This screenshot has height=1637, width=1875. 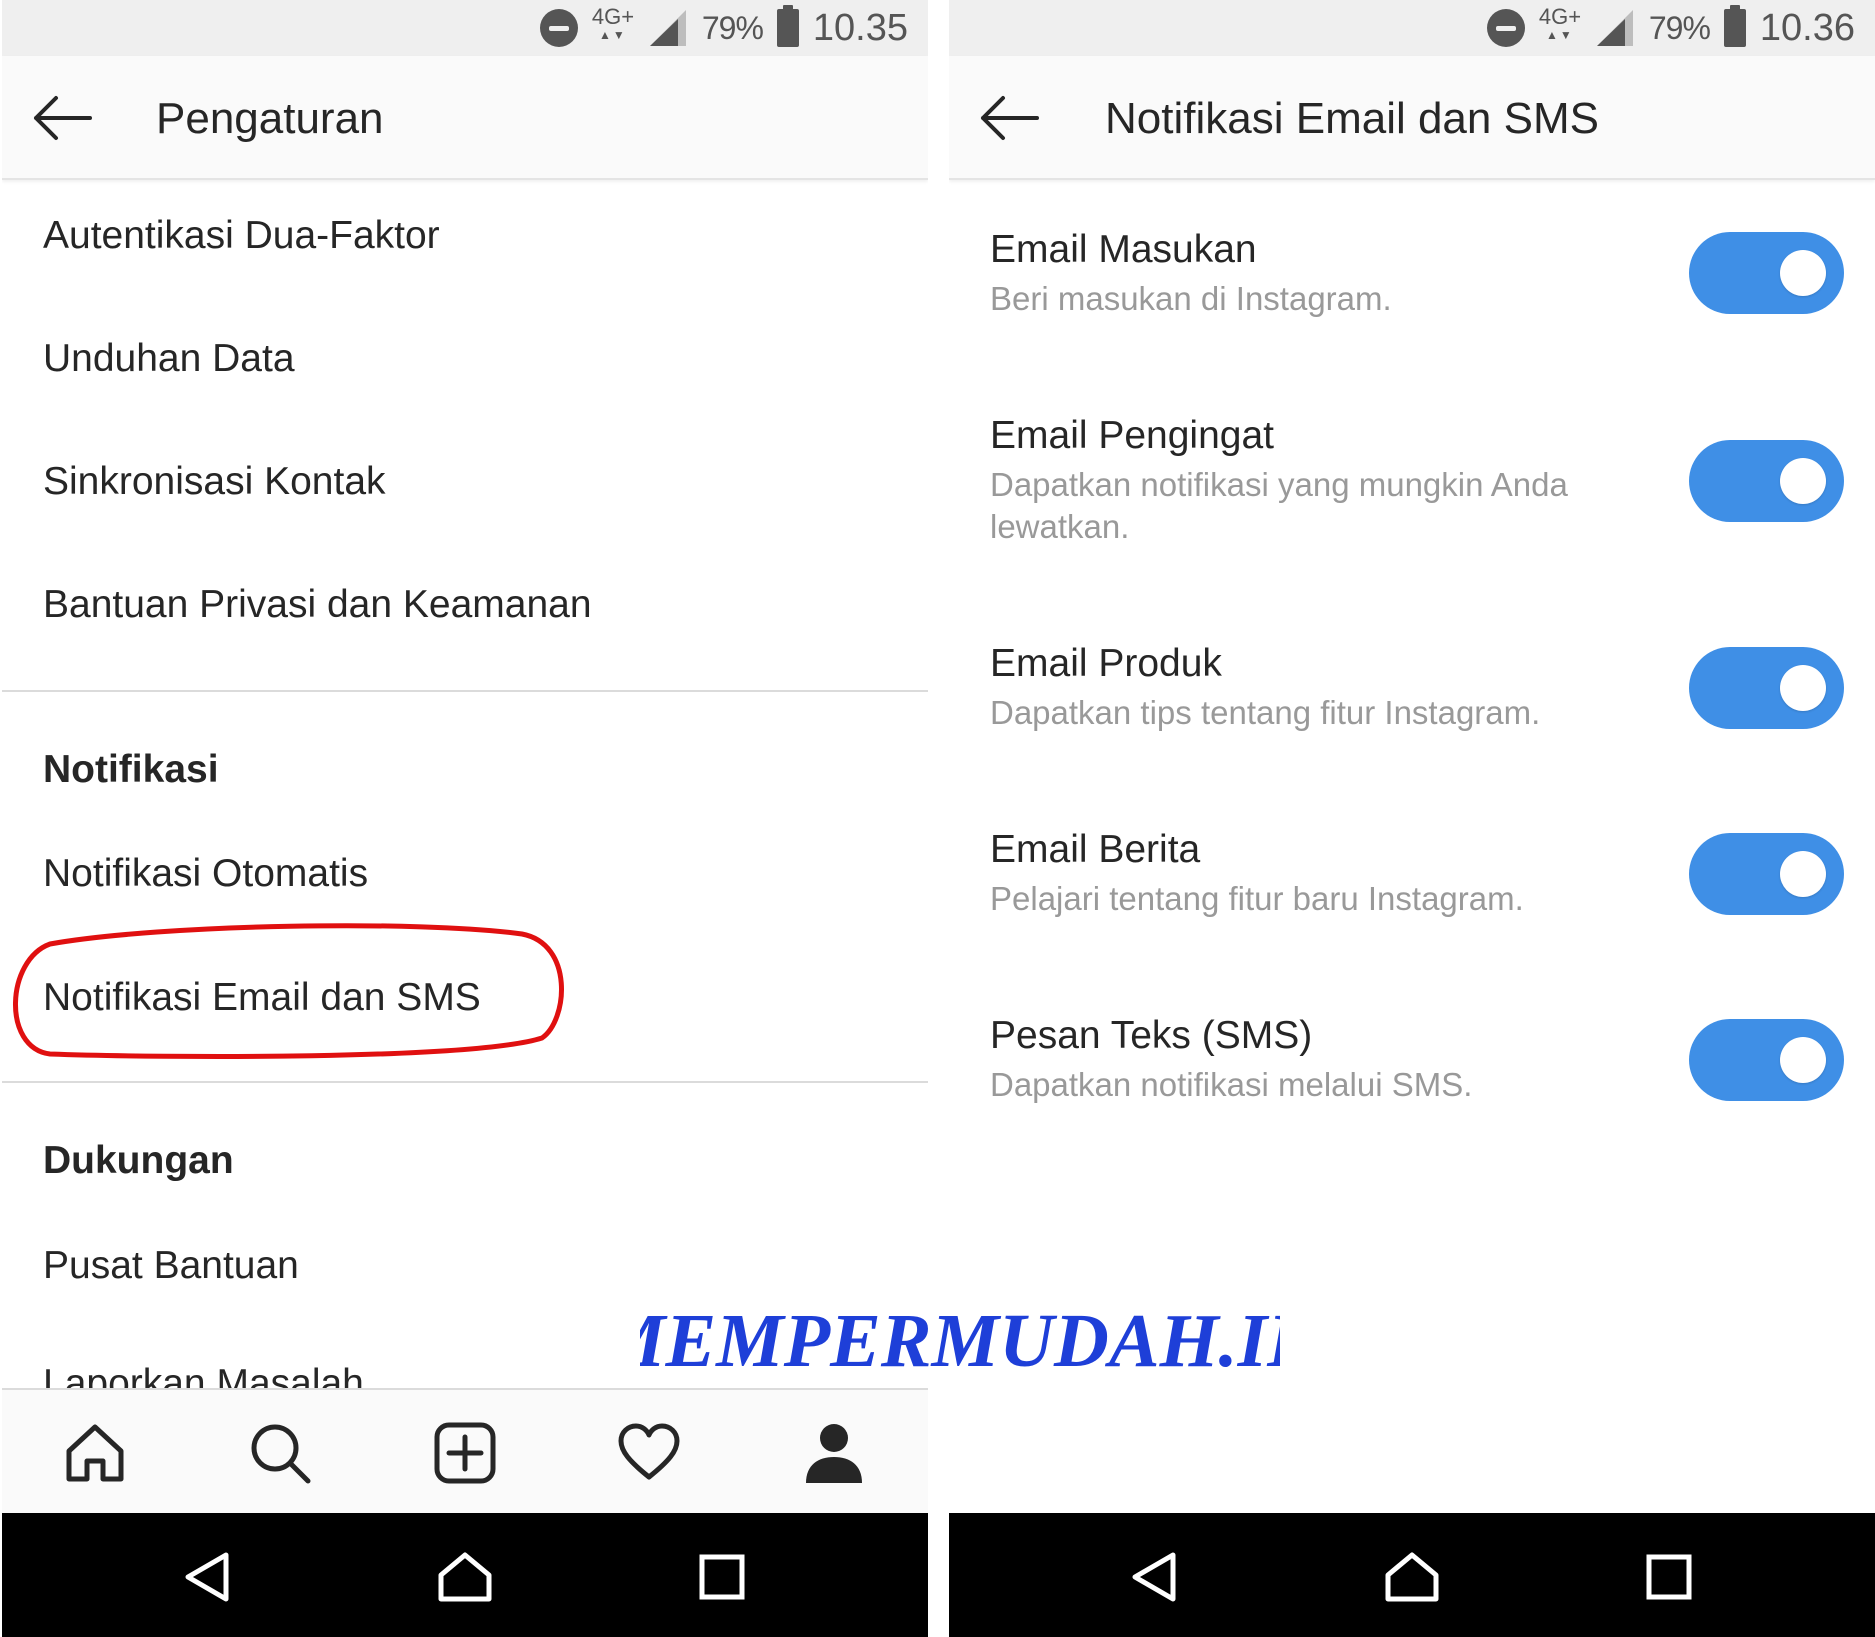 I want to click on section-heading-support: Dukungan, so click(x=138, y=1160).